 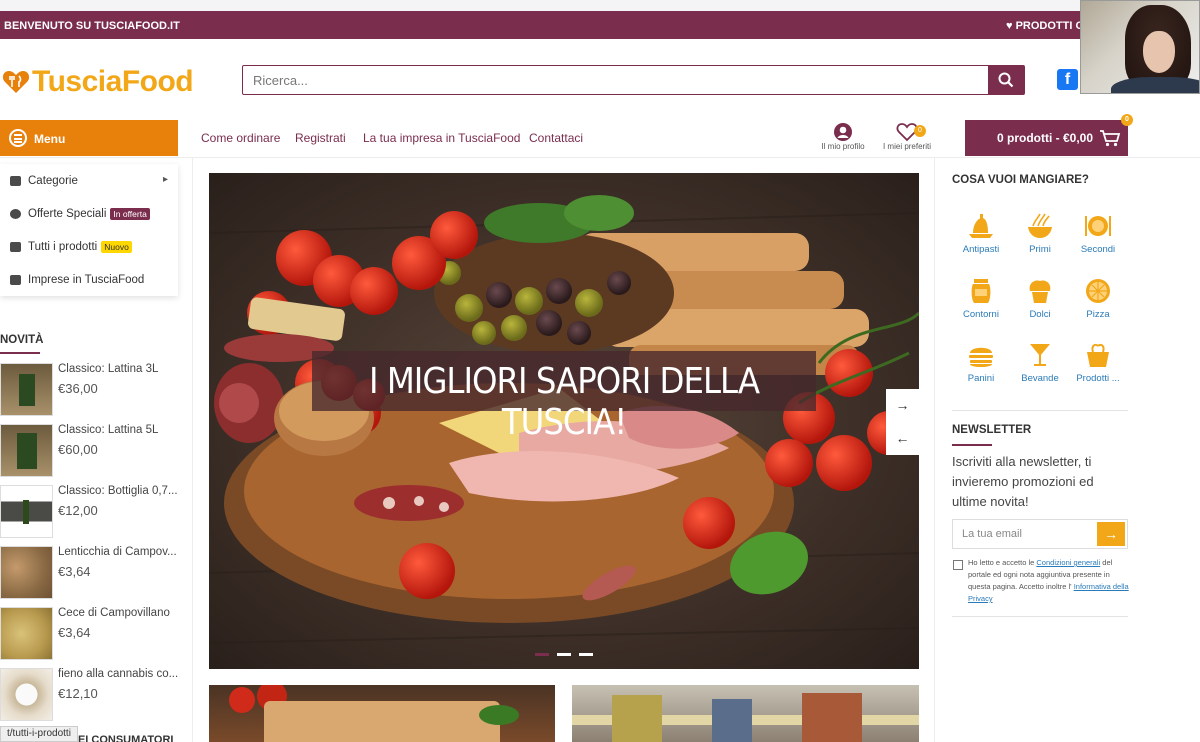 I want to click on cart-label: 0 prodotti - €0,00, so click(x=1045, y=138).